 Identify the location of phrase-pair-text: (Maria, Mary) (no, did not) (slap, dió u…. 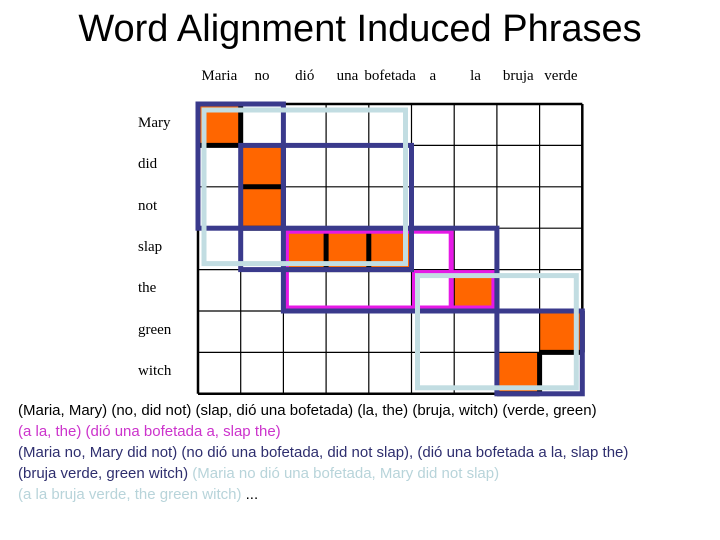
(307, 410).